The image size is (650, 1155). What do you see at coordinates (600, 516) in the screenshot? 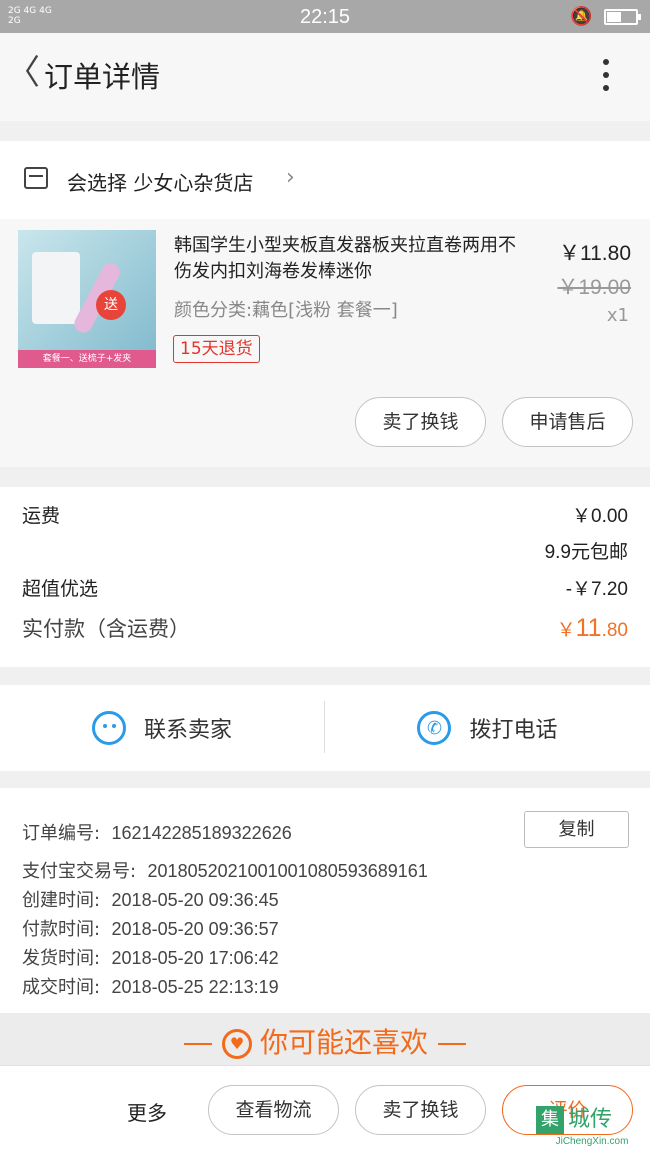
I see `shipping-value: ￥0.00` at bounding box center [600, 516].